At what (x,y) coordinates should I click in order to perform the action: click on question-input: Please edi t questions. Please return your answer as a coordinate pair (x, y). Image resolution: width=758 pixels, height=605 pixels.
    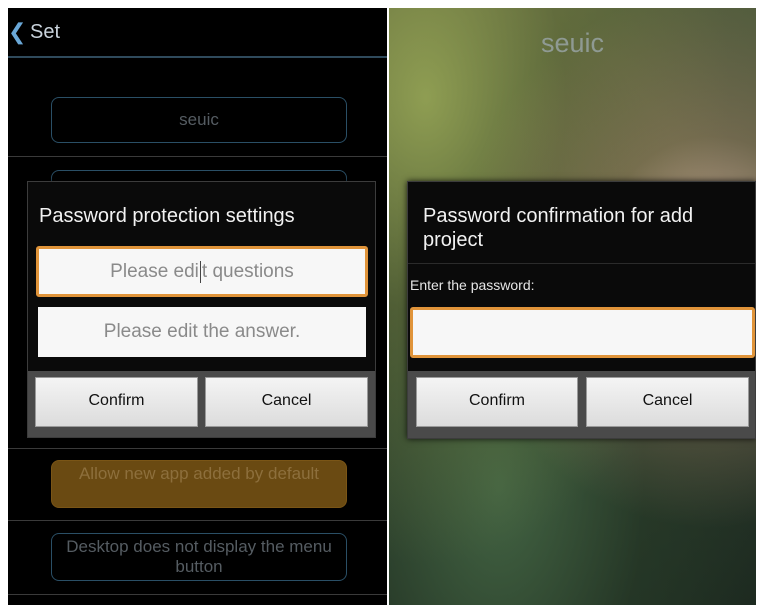
    Looking at the image, I should click on (202, 271).